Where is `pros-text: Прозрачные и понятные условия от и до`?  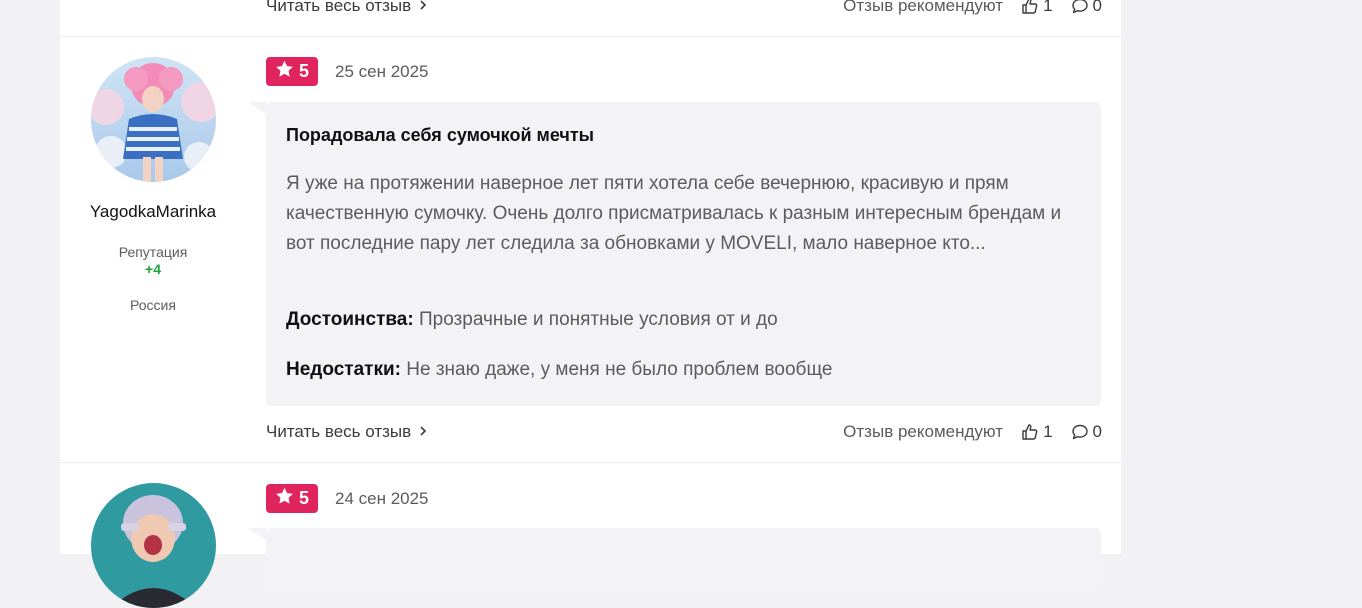
pros-text: Прозрачные и понятные условия от и до is located at coordinates (598, 319).